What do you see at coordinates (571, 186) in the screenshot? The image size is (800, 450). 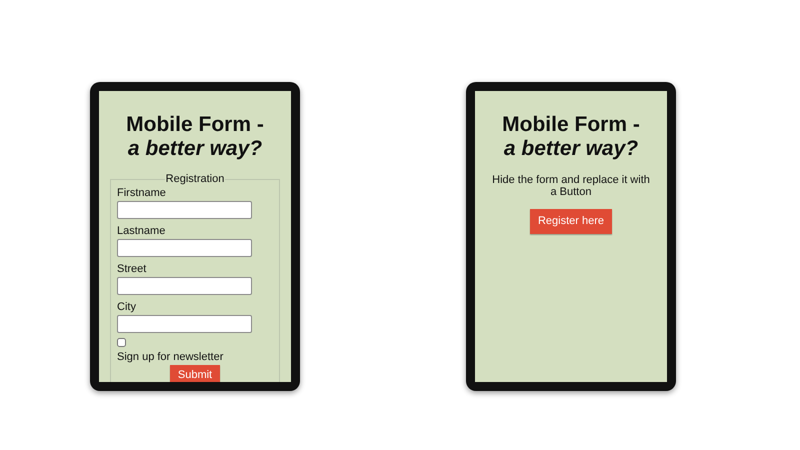 I see `info-text: Hide the form and replace it with a Button` at bounding box center [571, 186].